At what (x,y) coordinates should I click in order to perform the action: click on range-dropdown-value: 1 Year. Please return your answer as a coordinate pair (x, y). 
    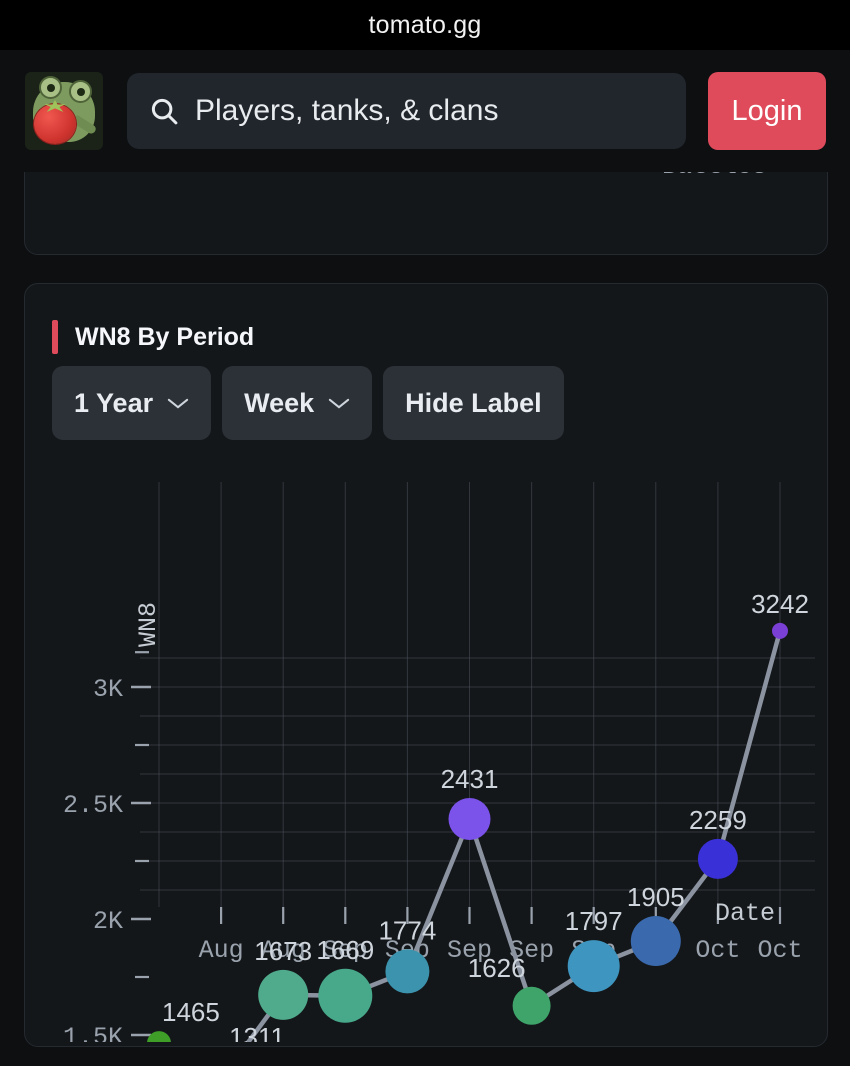
    Looking at the image, I should click on (114, 402).